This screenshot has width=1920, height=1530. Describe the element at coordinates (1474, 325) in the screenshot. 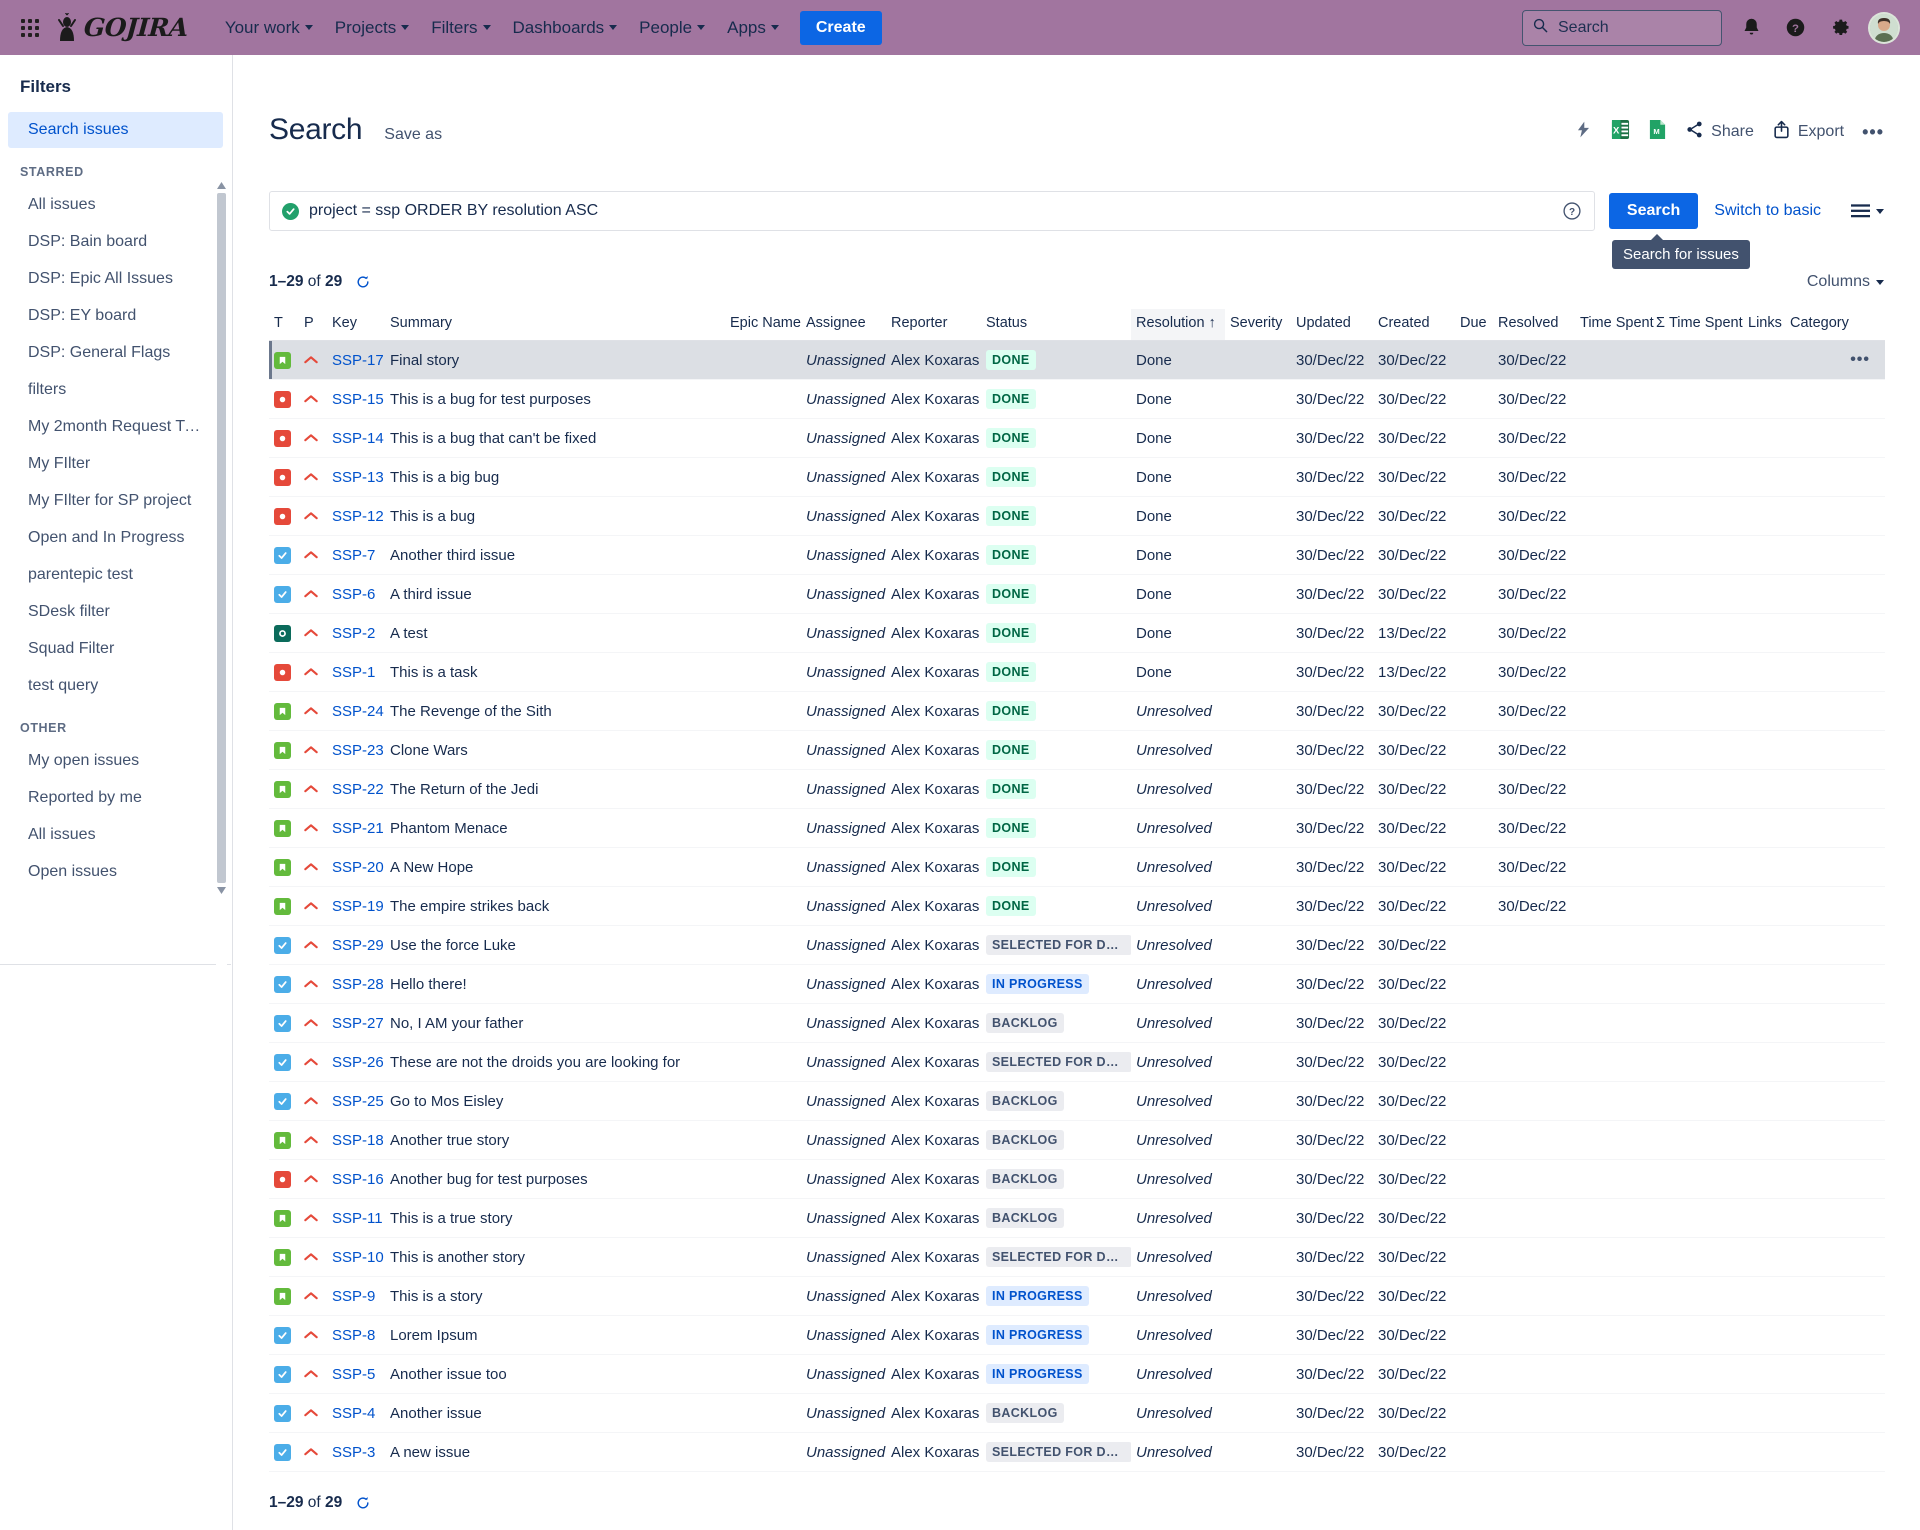

I see `column-header-due: Due` at that location.